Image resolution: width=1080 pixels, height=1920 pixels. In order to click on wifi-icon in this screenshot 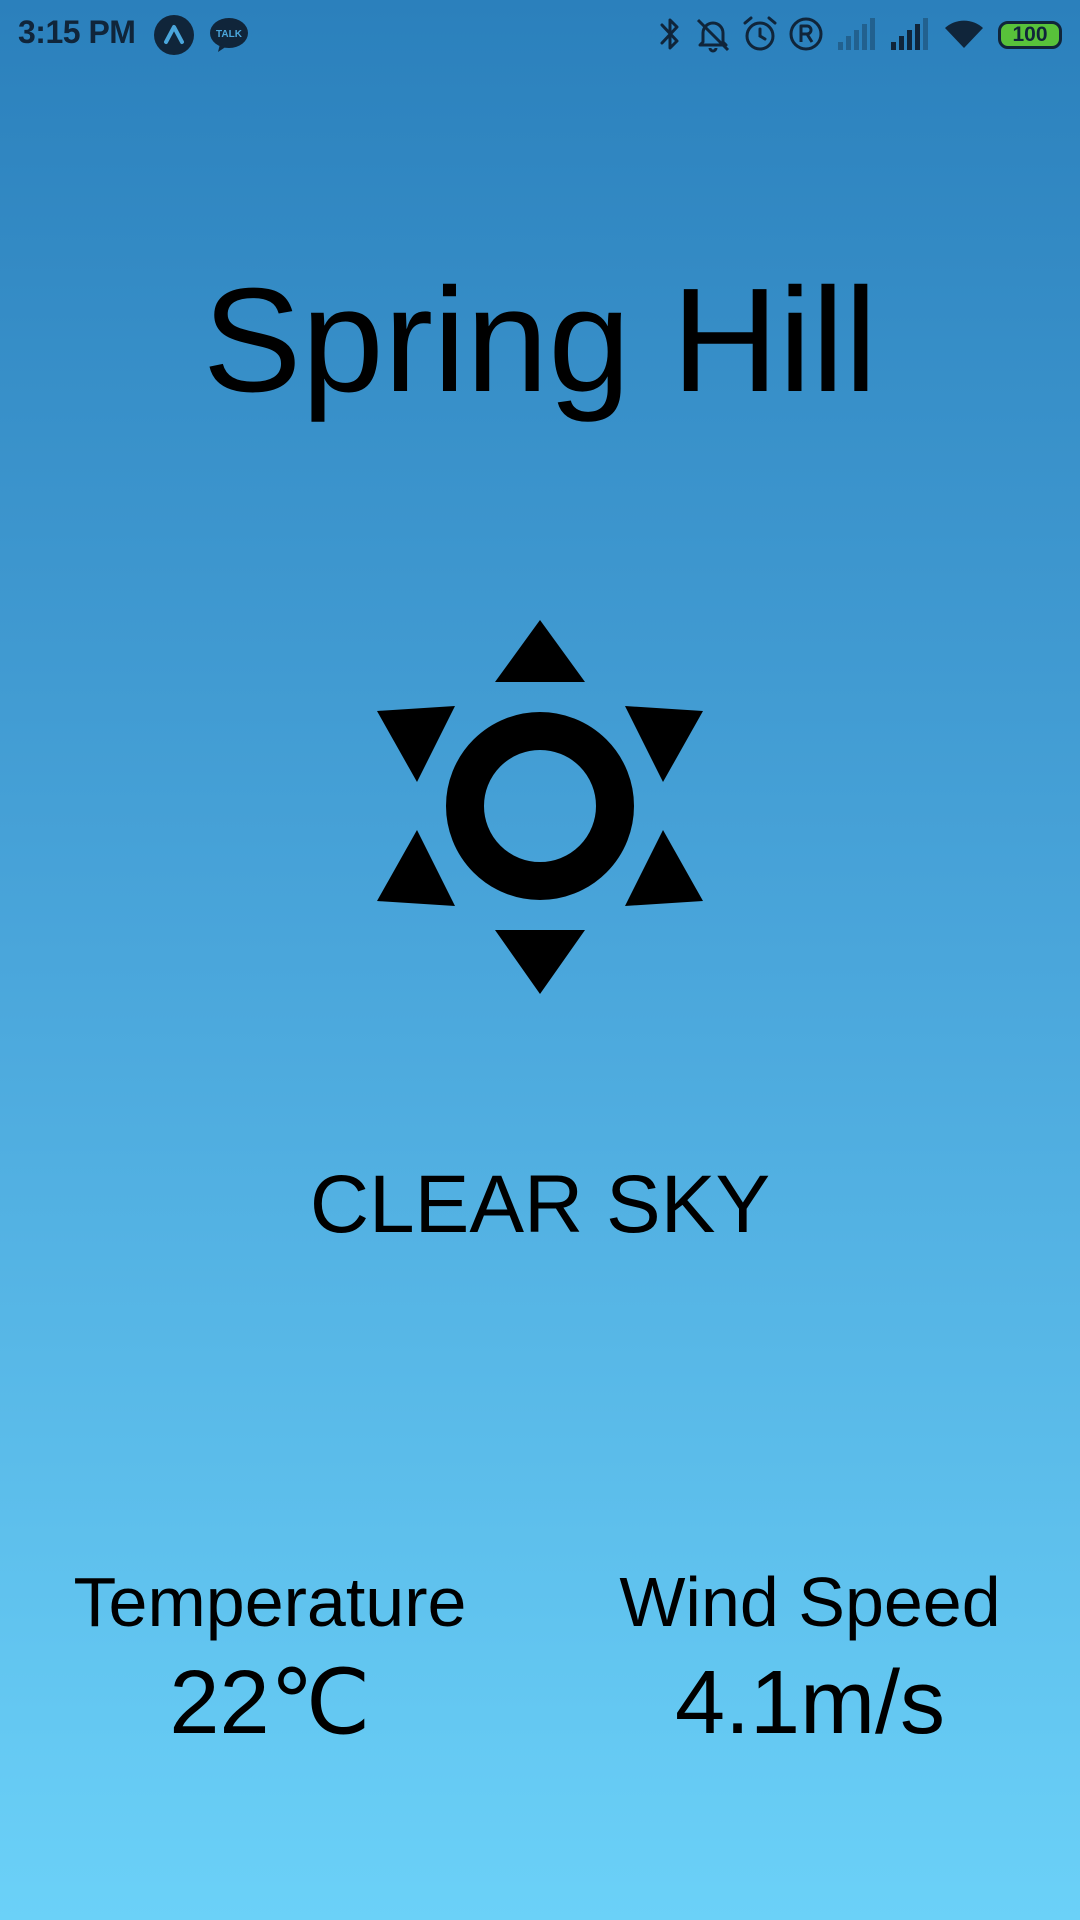, I will do `click(964, 34)`.